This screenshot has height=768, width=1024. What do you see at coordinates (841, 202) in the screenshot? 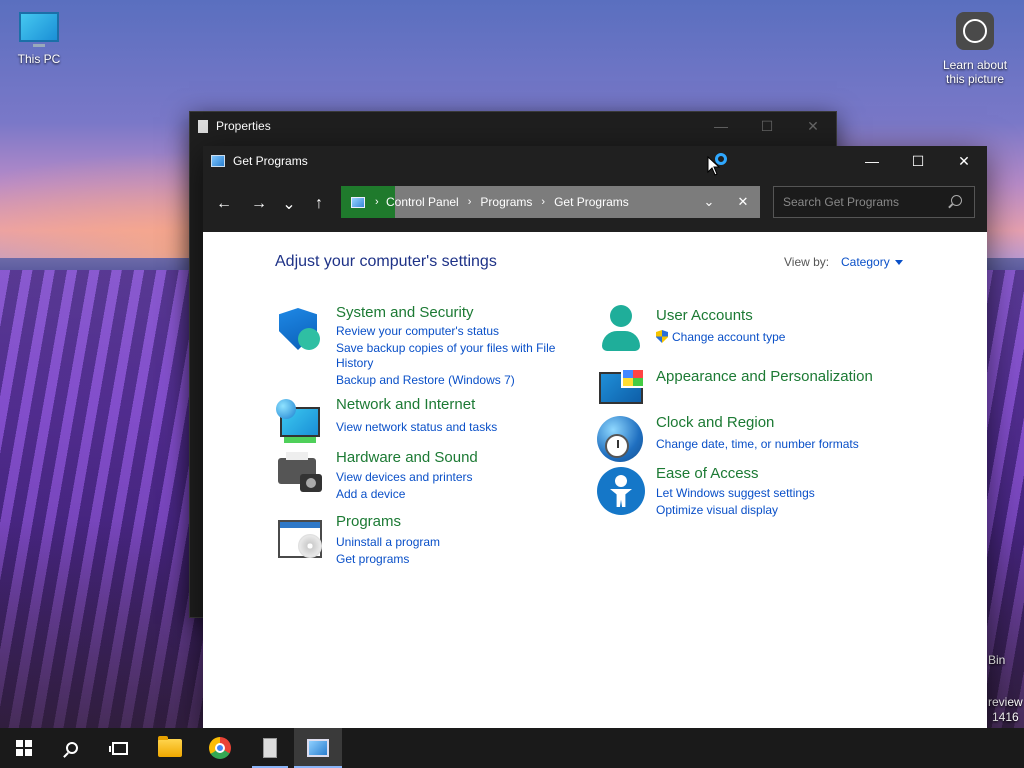
I see `search-placeholder: Search Get Programs` at bounding box center [841, 202].